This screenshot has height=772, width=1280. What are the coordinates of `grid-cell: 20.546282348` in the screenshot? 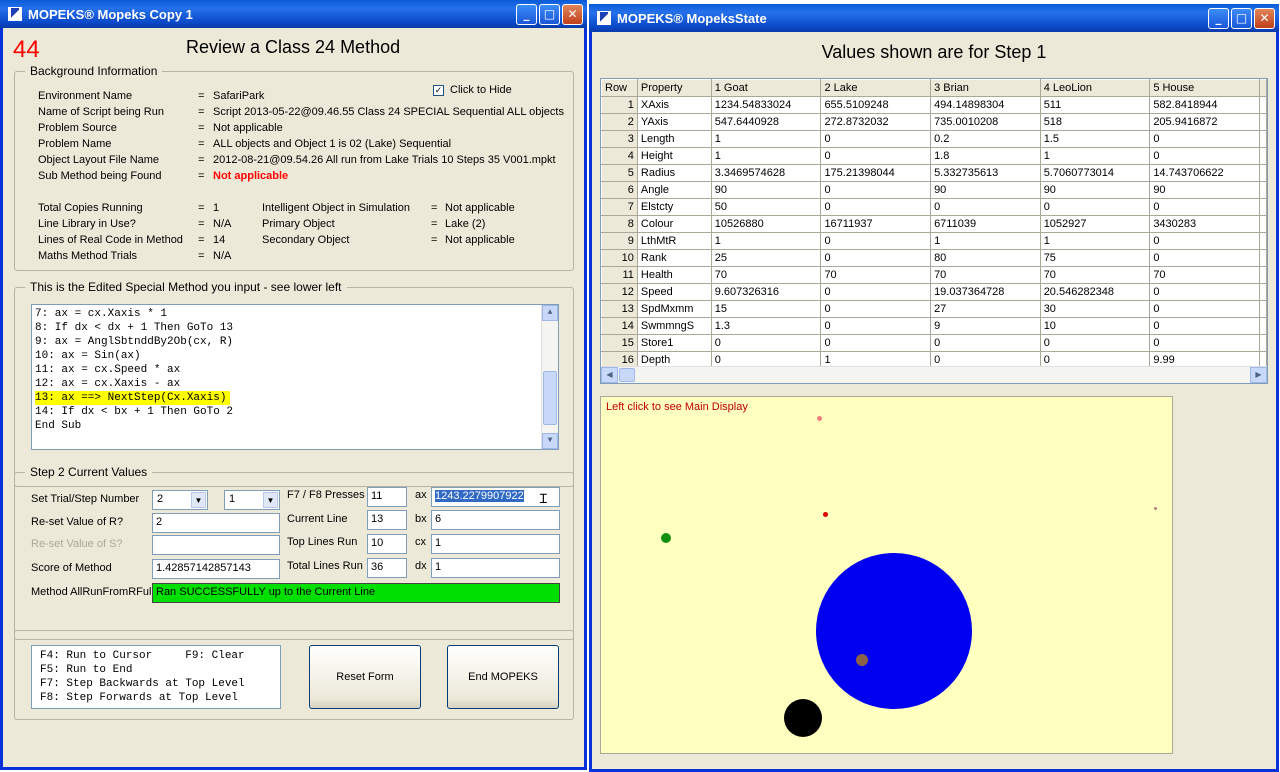 It's located at (1095, 292).